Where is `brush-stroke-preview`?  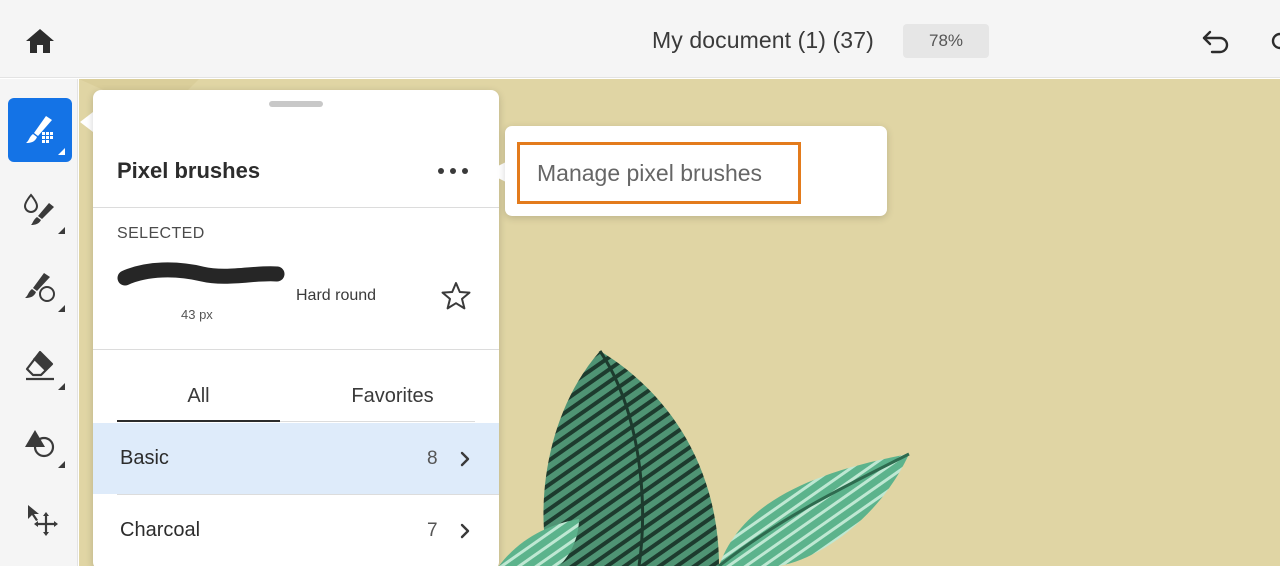 brush-stroke-preview is located at coordinates (201, 274).